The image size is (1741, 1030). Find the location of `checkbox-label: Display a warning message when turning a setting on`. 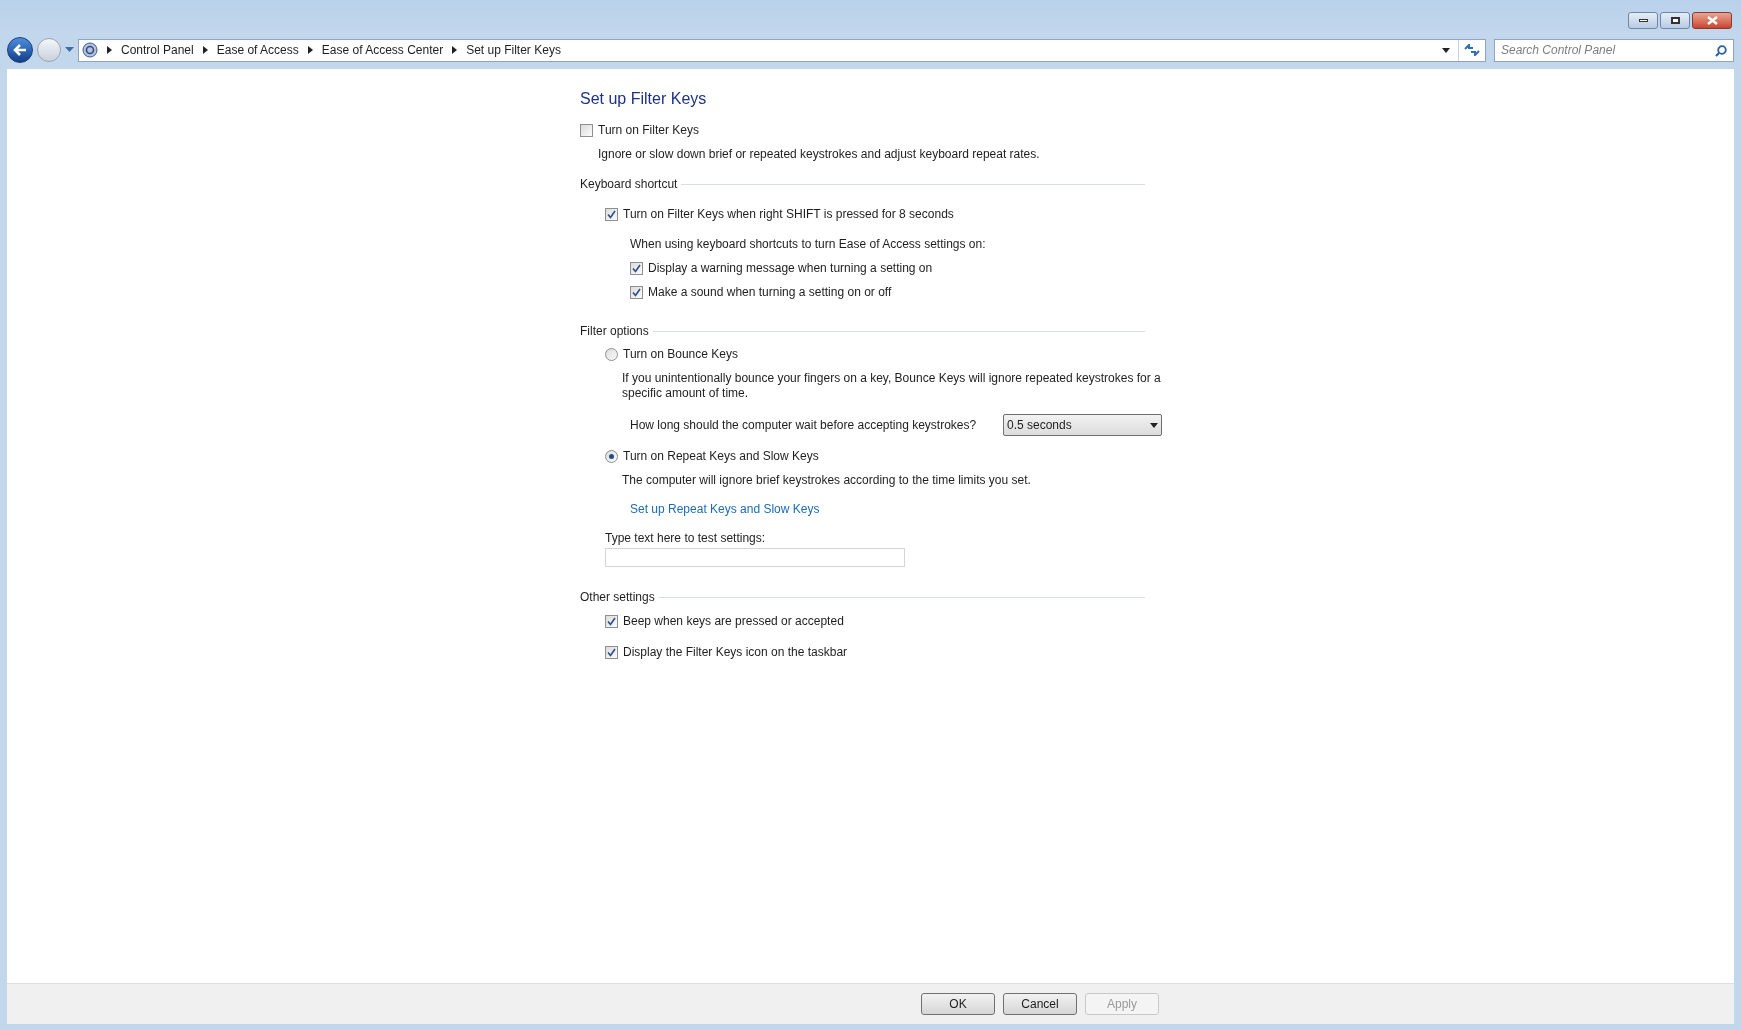

checkbox-label: Display a warning message when turning a setting on is located at coordinates (790, 268).